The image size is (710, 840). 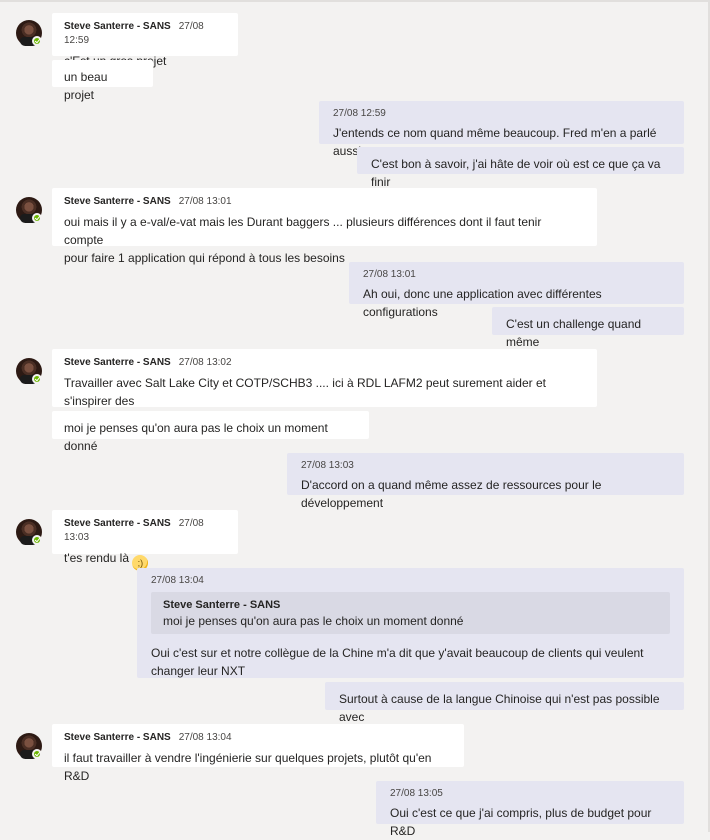 What do you see at coordinates (144, 34) in the screenshot?
I see `message-header: Steve Santerre - SANS 27/08 12:59` at bounding box center [144, 34].